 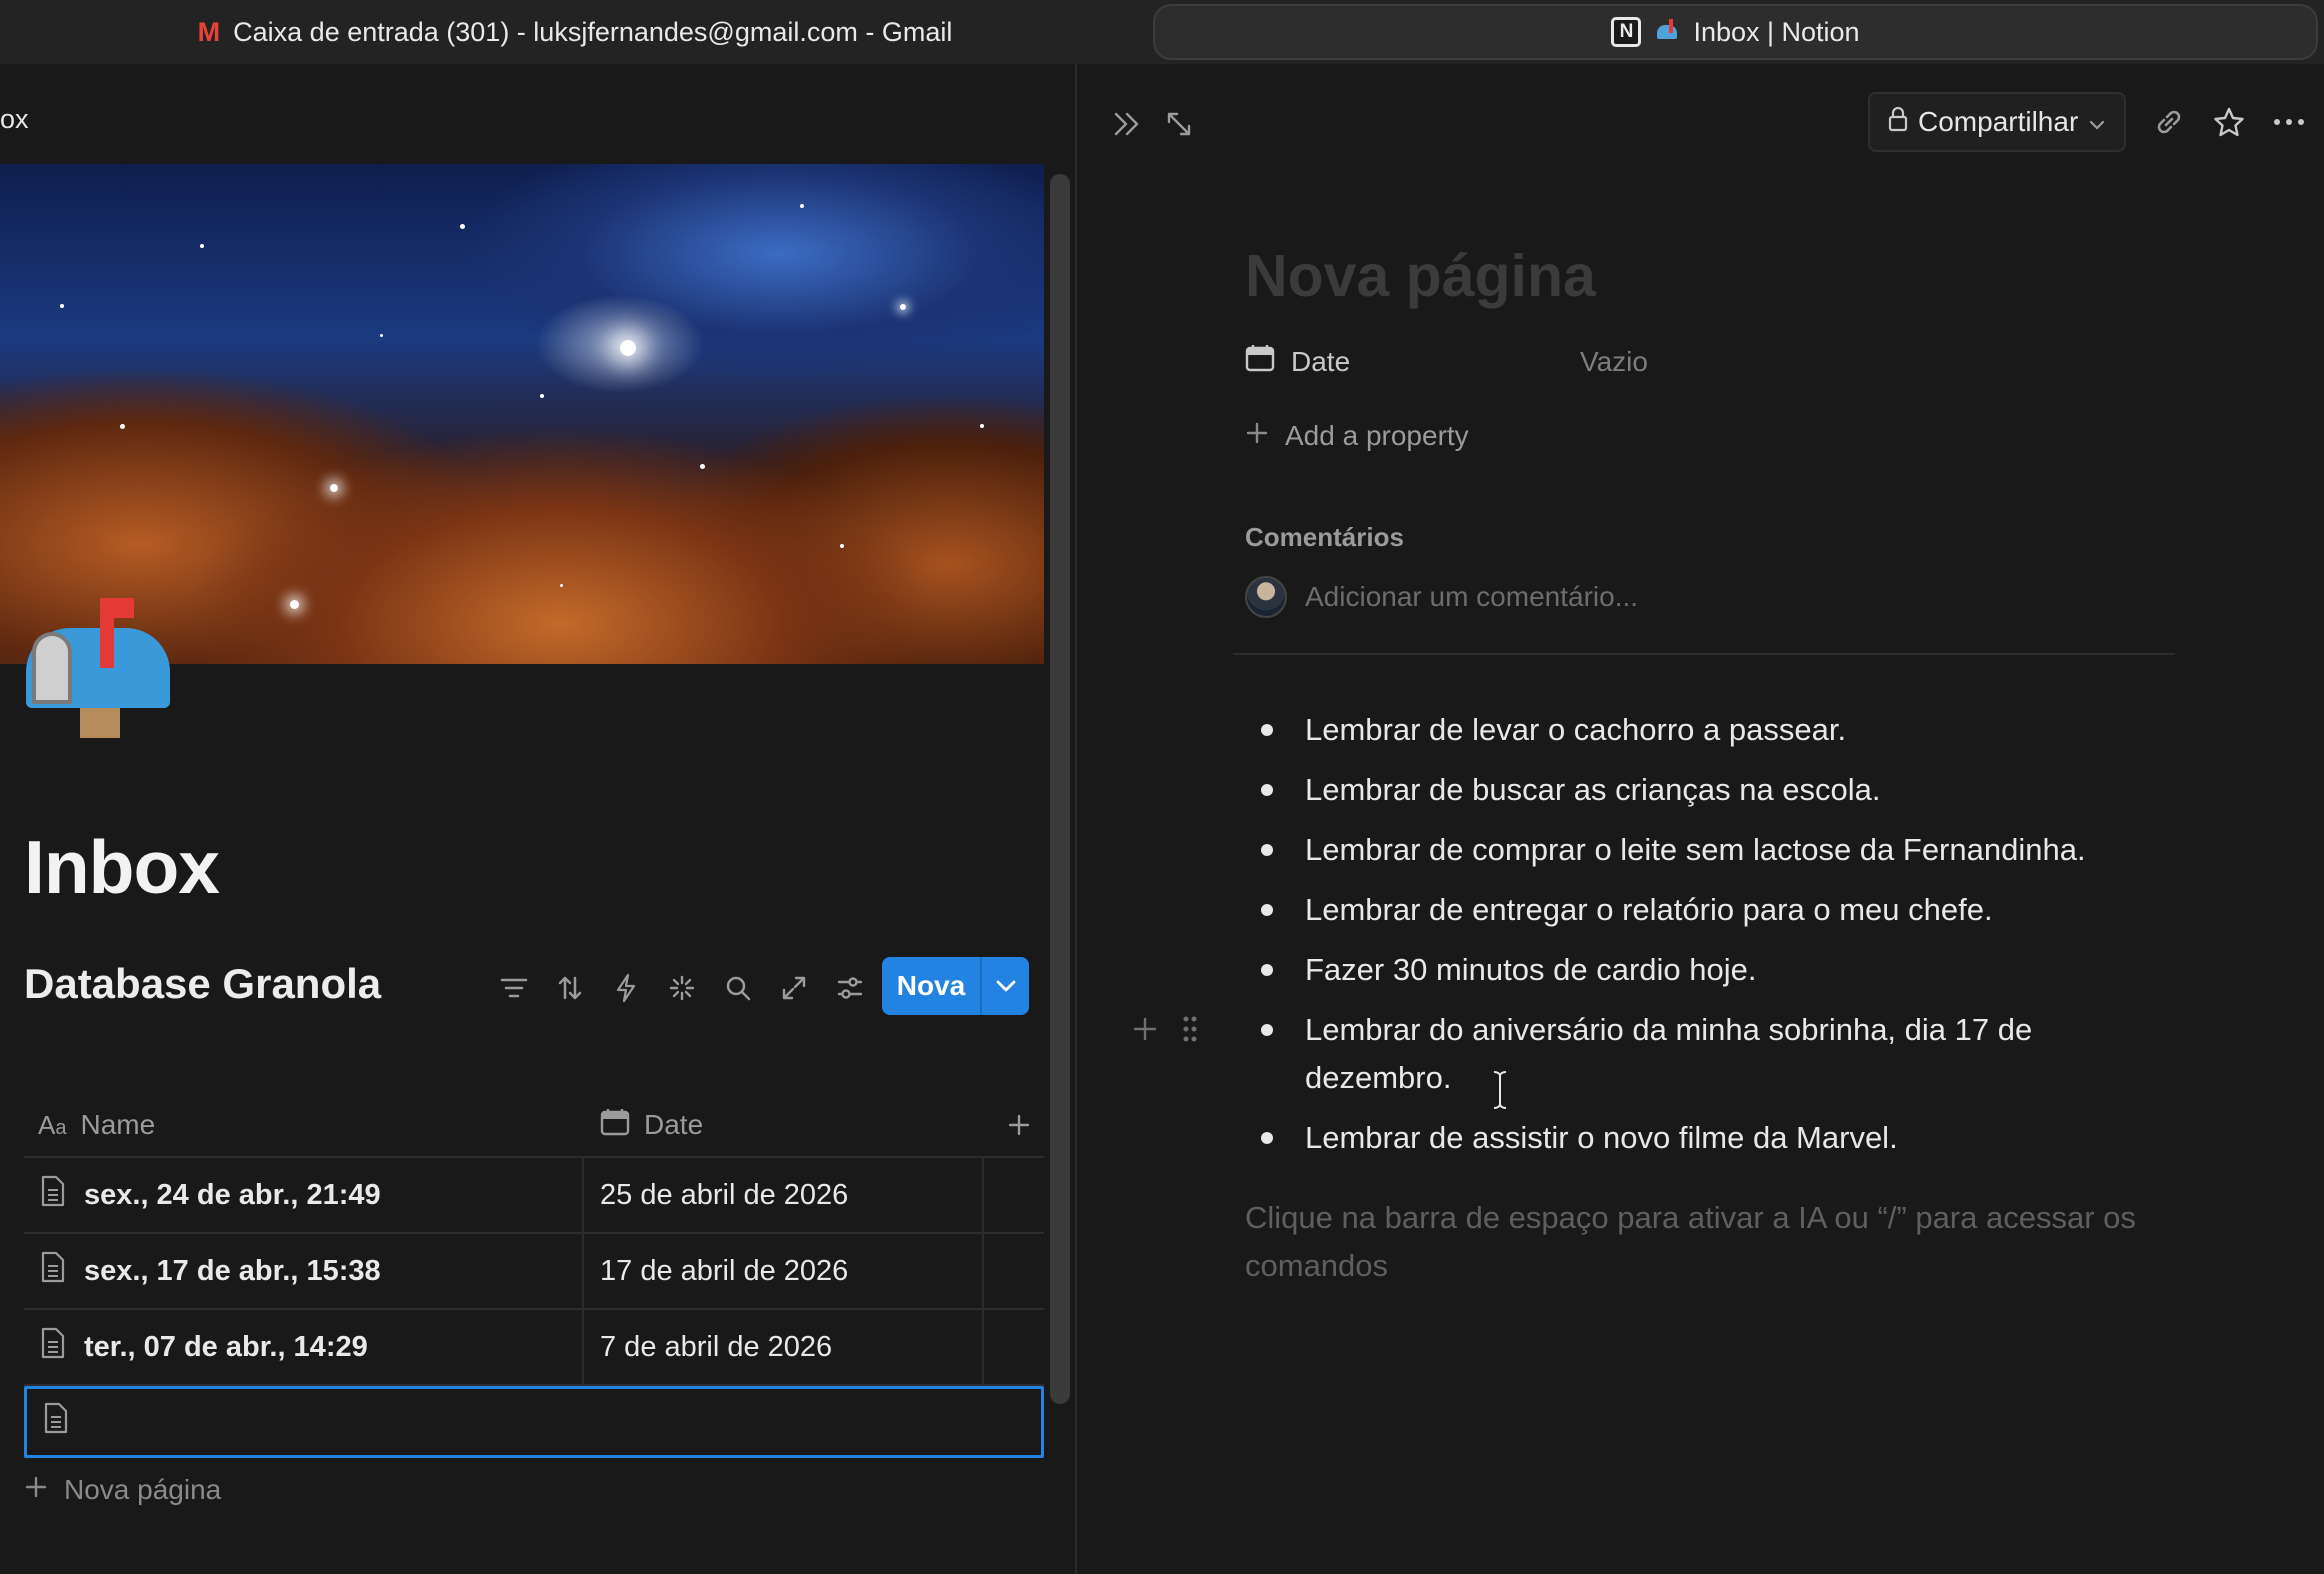 I want to click on automation-lightning-icon, so click(x=626, y=988).